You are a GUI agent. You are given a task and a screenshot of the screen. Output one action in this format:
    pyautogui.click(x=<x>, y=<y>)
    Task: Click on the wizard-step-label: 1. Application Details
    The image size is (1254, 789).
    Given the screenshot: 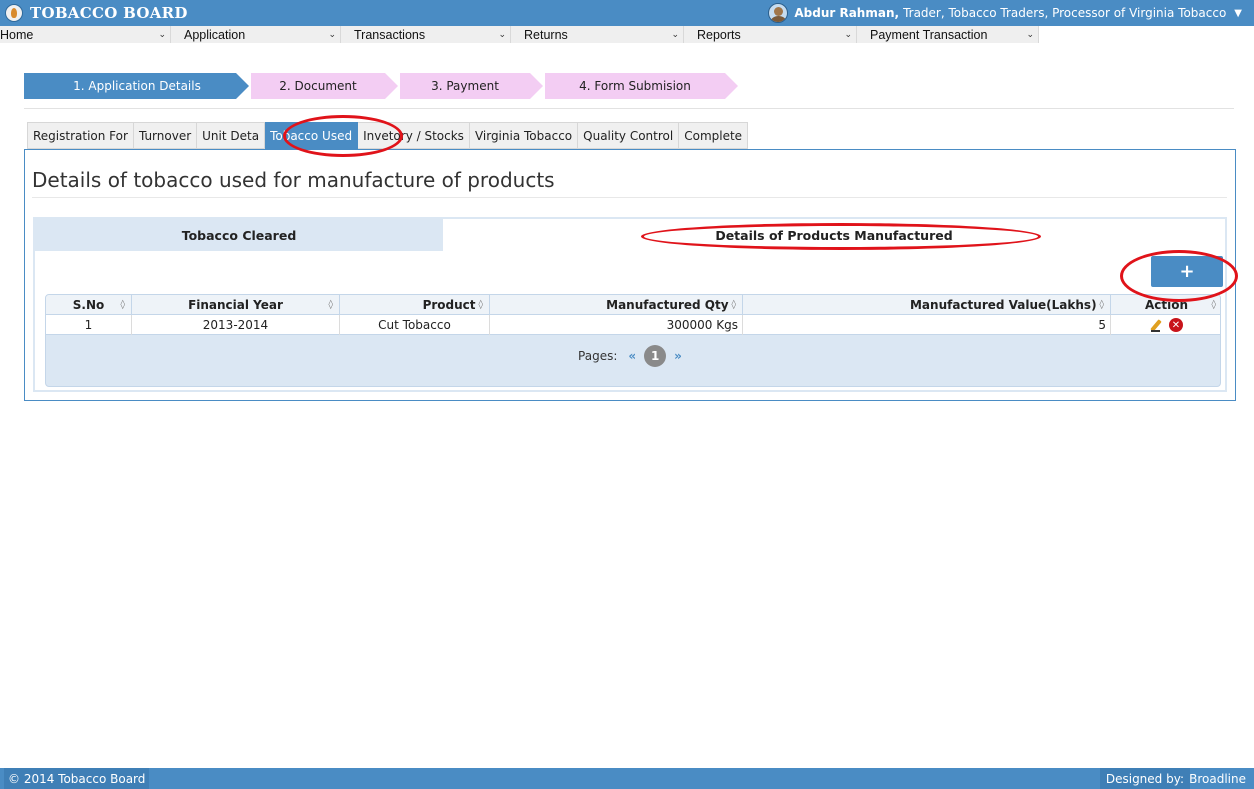 What is the action you would take?
    pyautogui.click(x=137, y=86)
    